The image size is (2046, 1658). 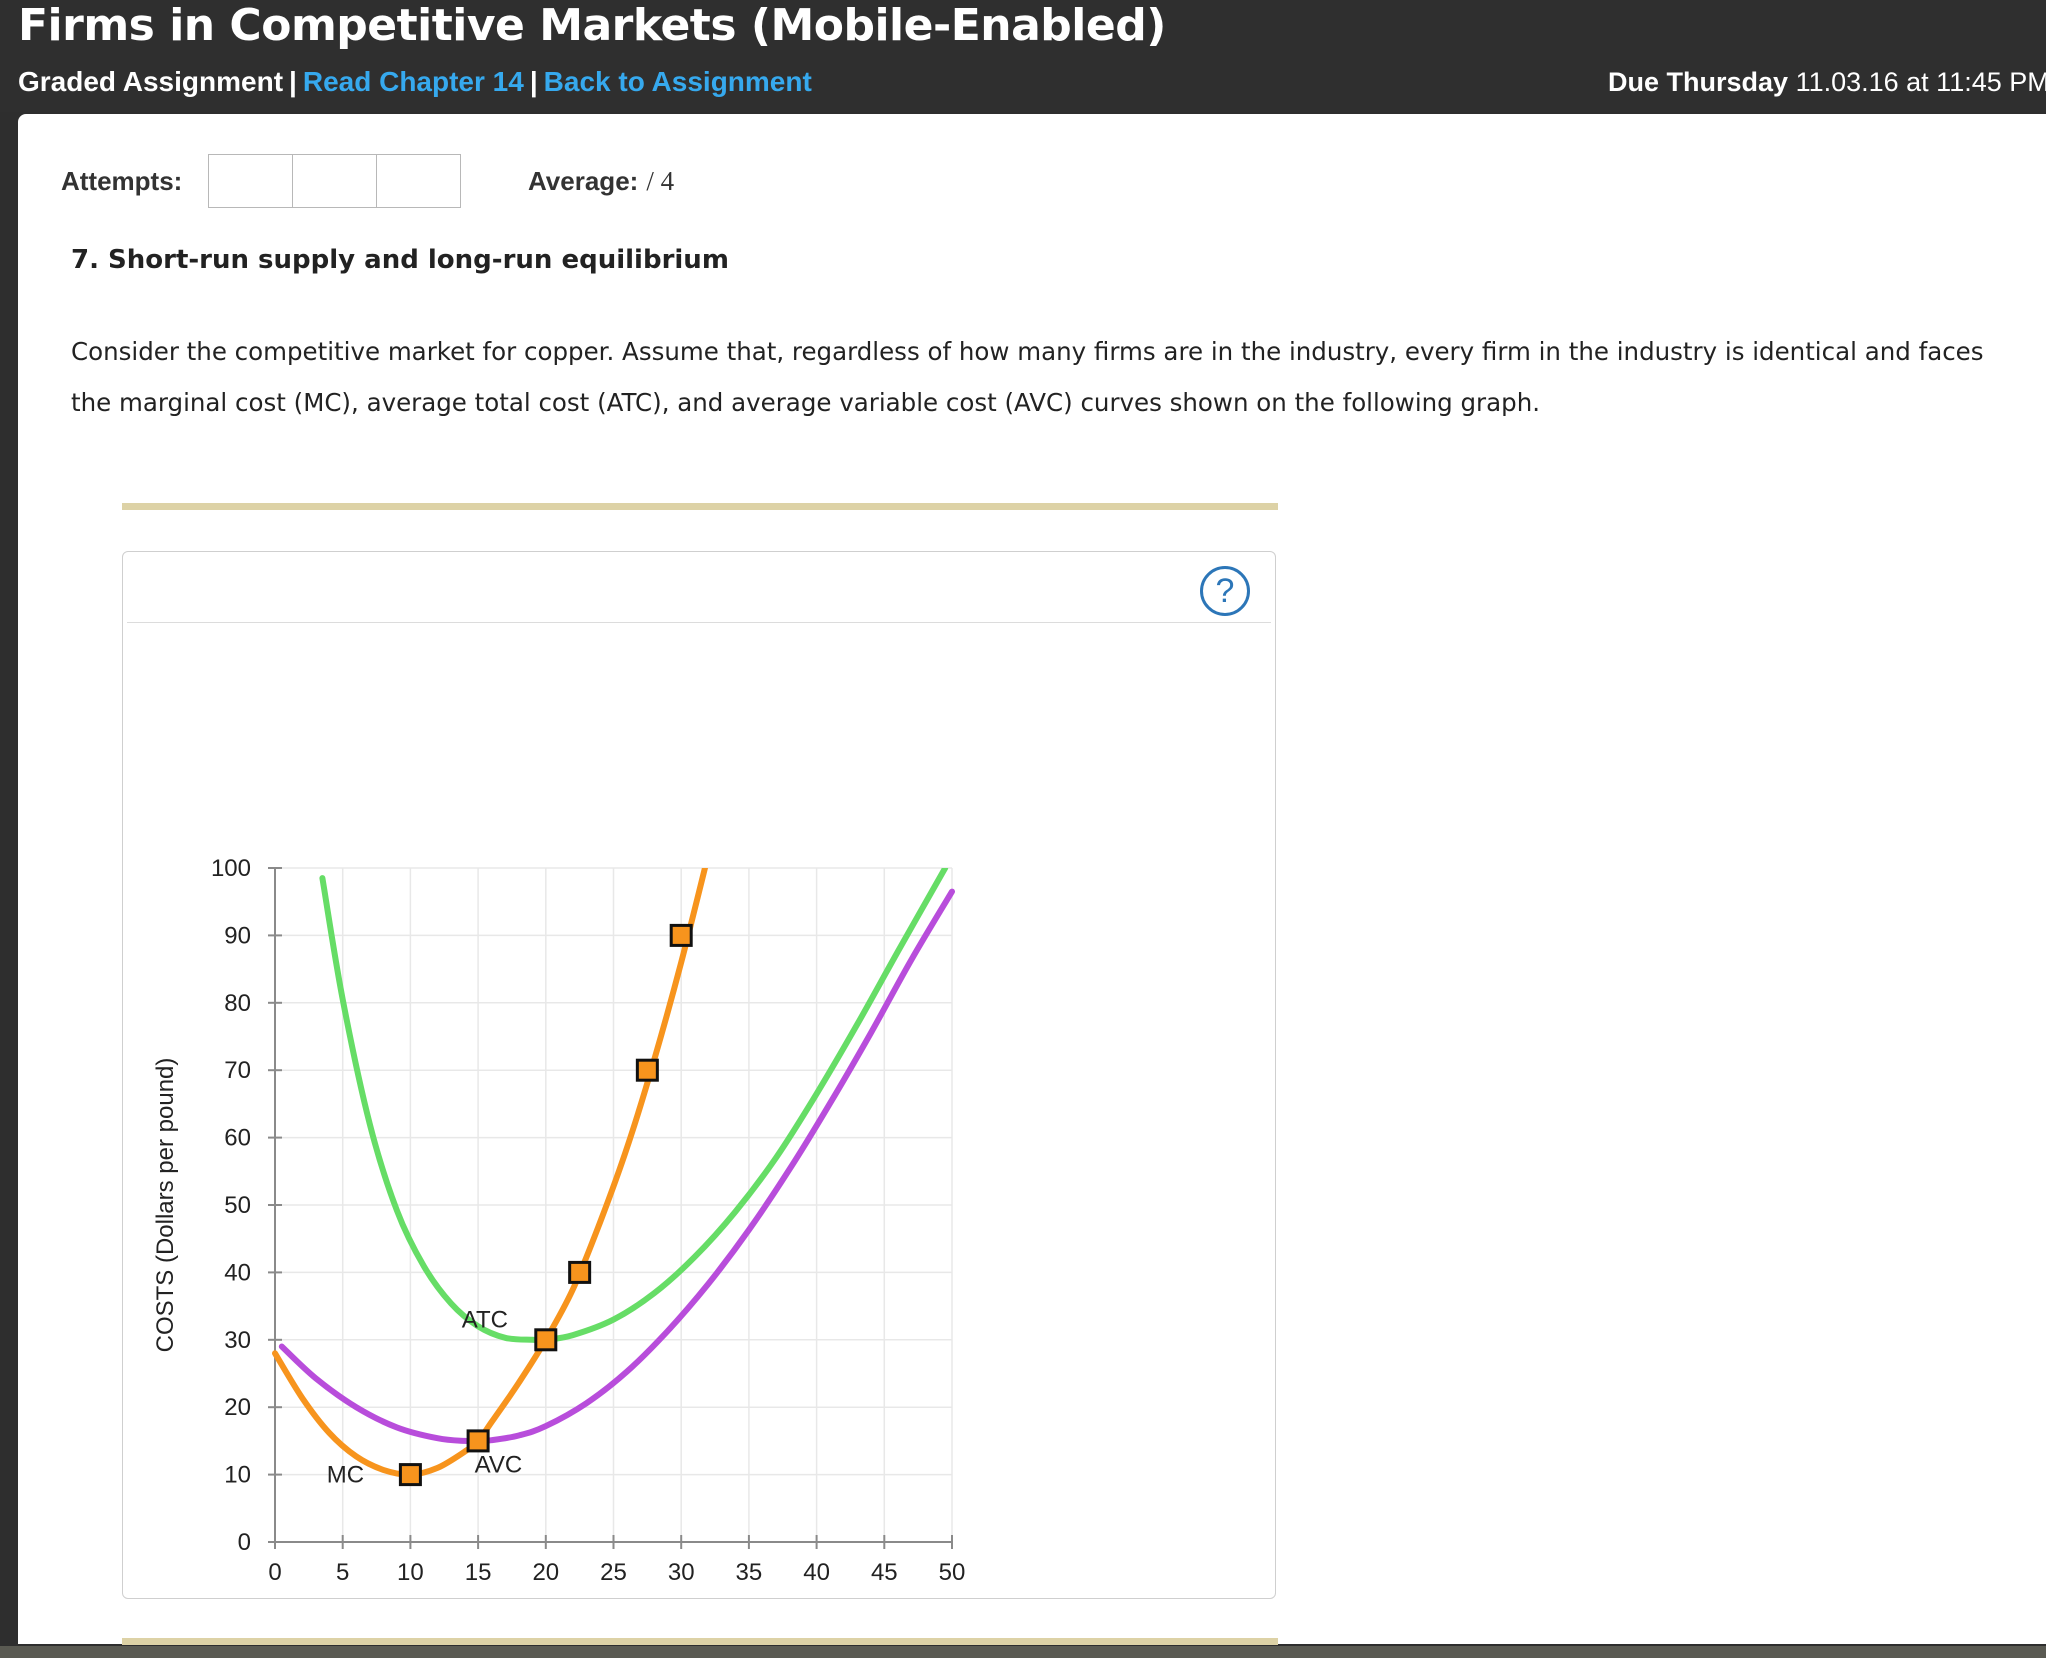 I want to click on graded-assignment-label: Graded Assignment, so click(x=151, y=81).